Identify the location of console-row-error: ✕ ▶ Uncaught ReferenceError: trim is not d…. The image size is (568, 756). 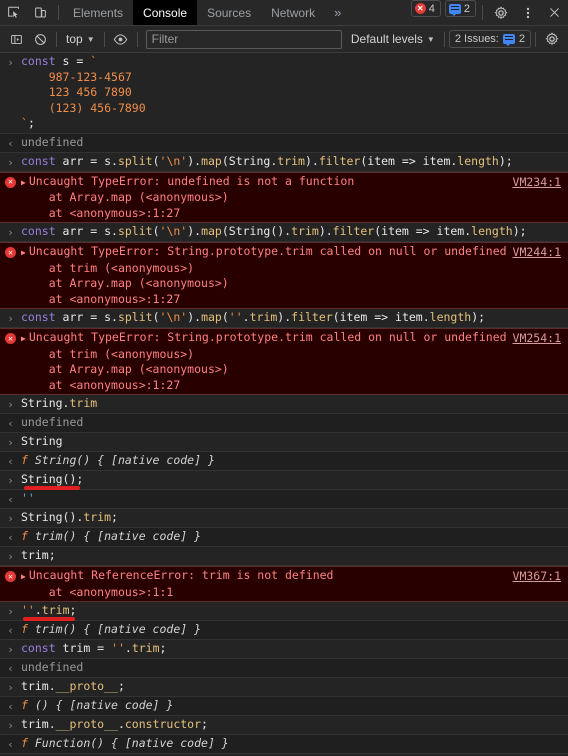
(284, 584).